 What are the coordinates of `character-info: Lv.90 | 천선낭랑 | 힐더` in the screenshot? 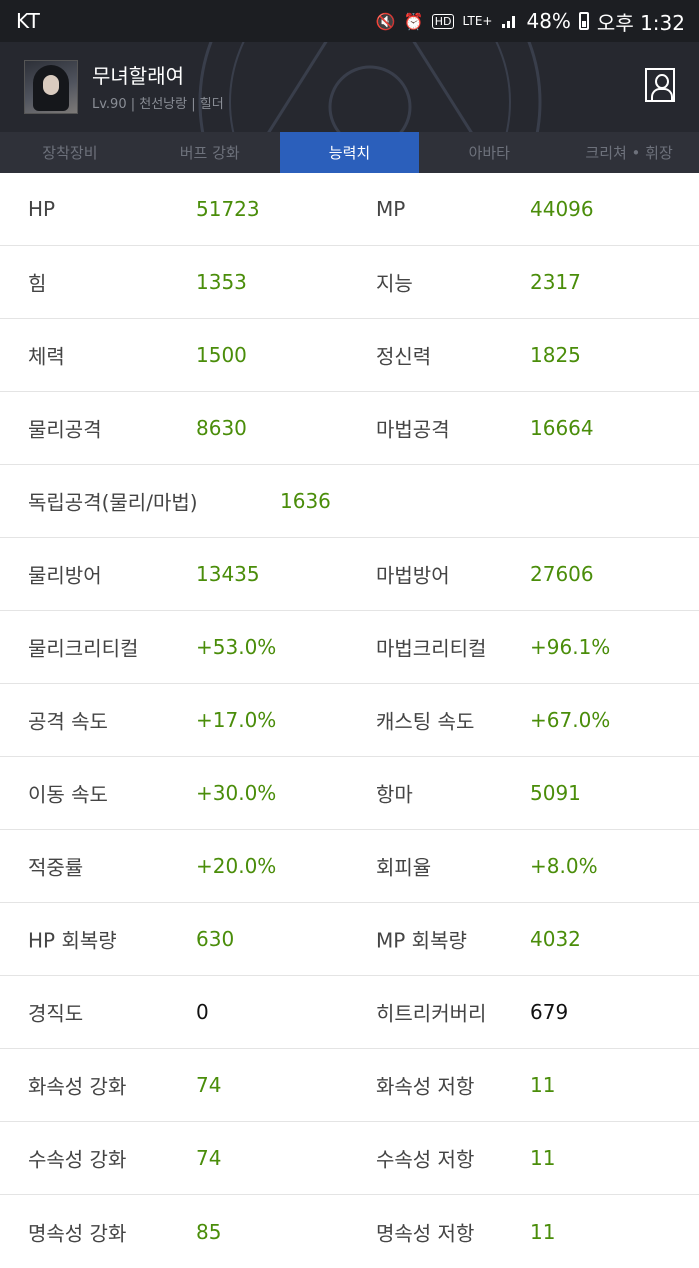 It's located at (158, 104).